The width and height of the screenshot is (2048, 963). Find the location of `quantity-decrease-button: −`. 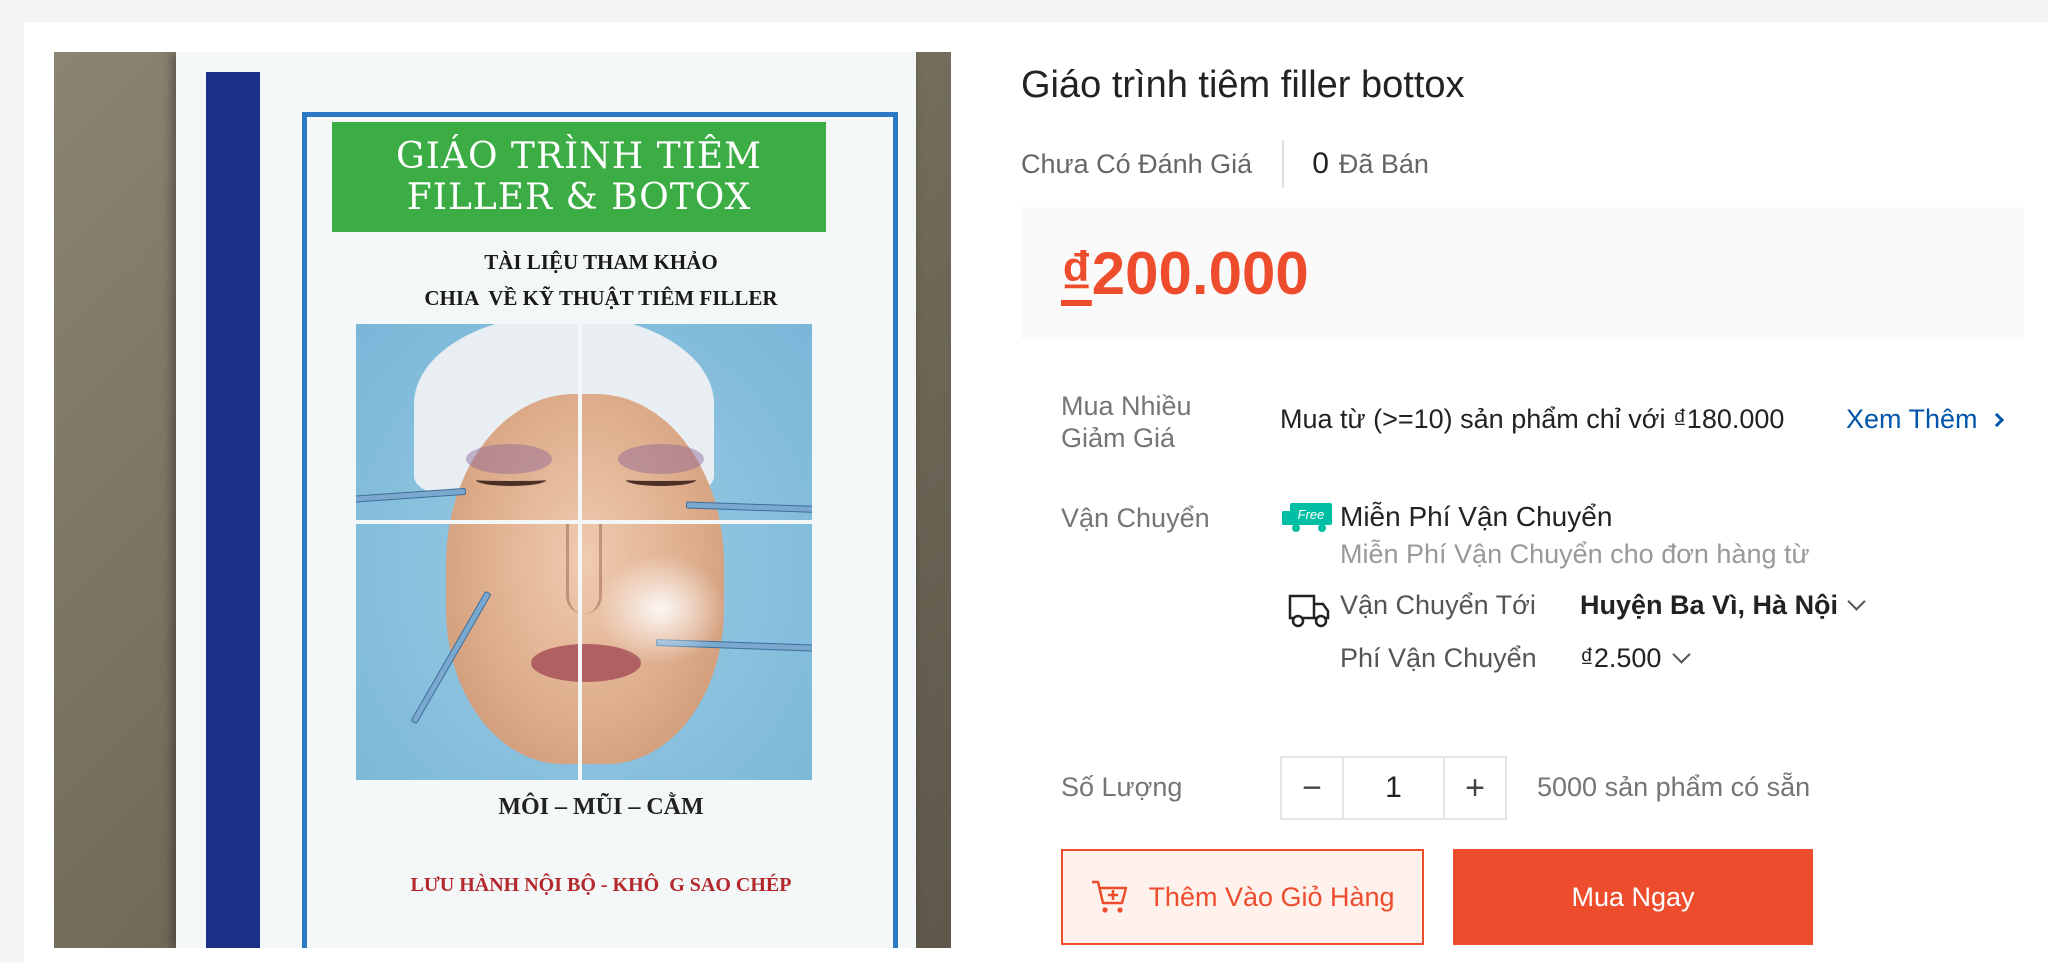

quantity-decrease-button: − is located at coordinates (1313, 788).